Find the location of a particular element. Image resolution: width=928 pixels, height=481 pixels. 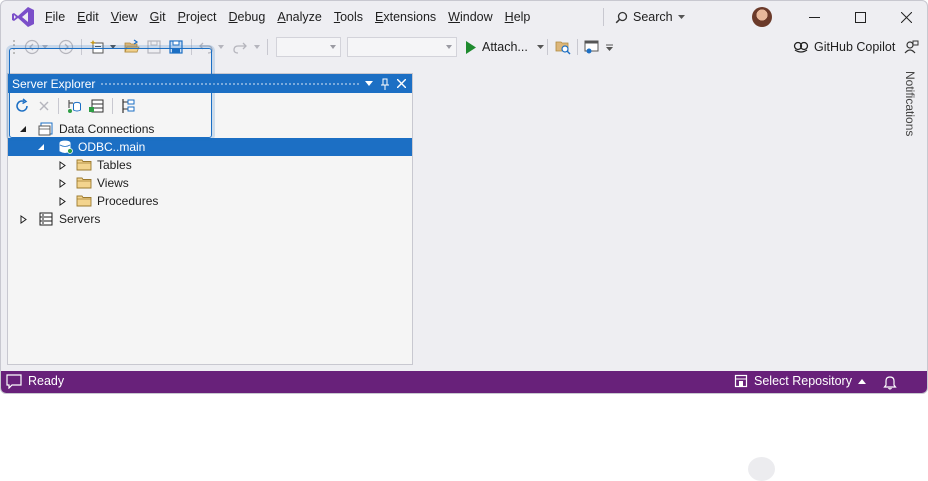

minimize-button is located at coordinates (814, 17).